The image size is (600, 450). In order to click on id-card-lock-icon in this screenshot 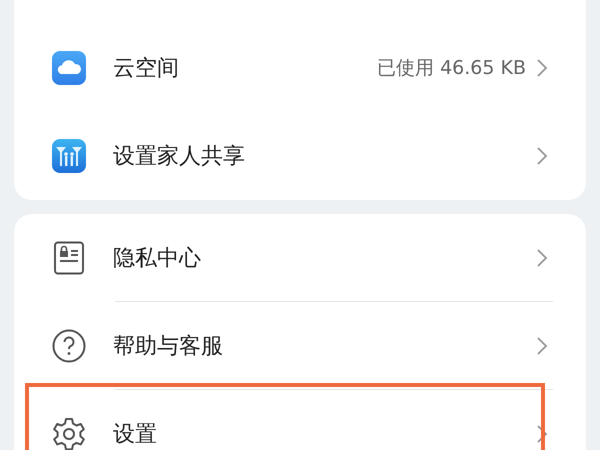, I will do `click(69, 258)`.